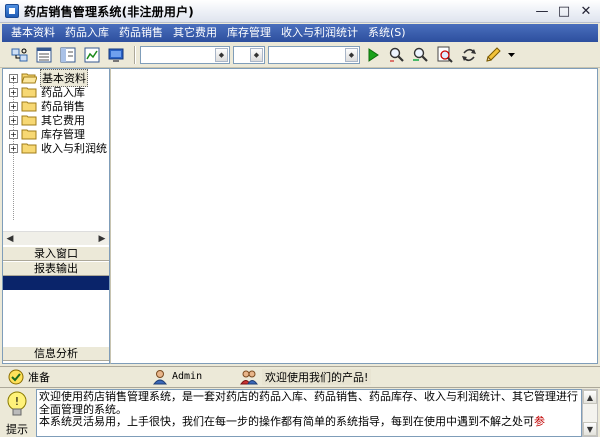  I want to click on status-bar: 准备 Admin 欢迎使用我们的产品!, so click(300, 376).